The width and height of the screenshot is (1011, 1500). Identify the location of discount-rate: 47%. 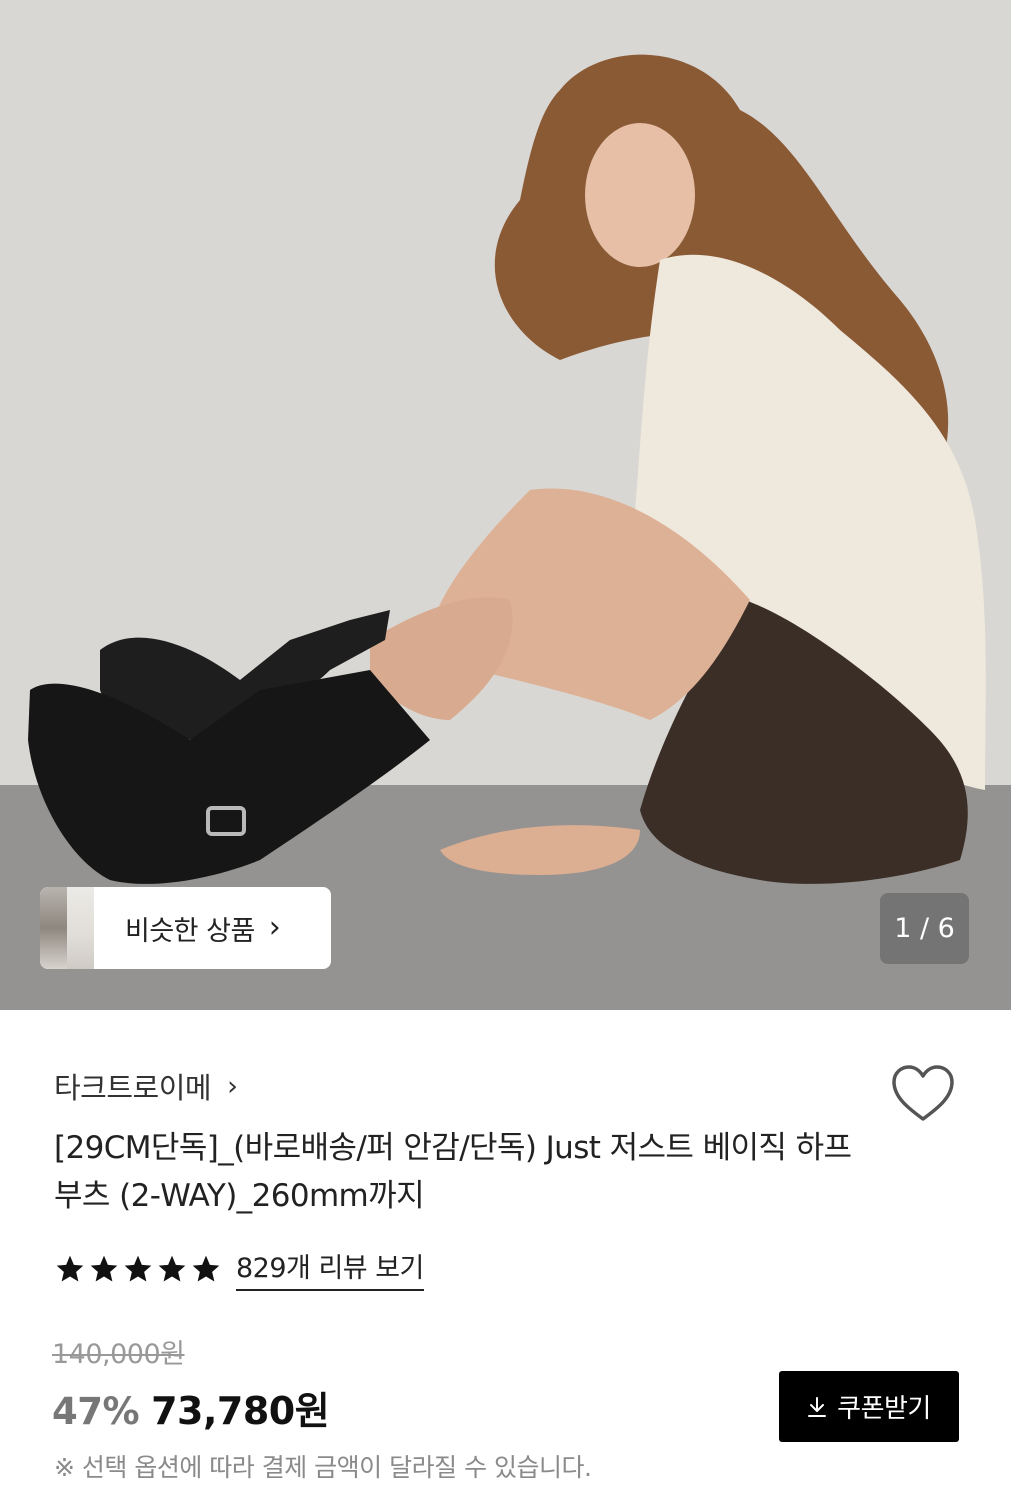
(96, 1411).